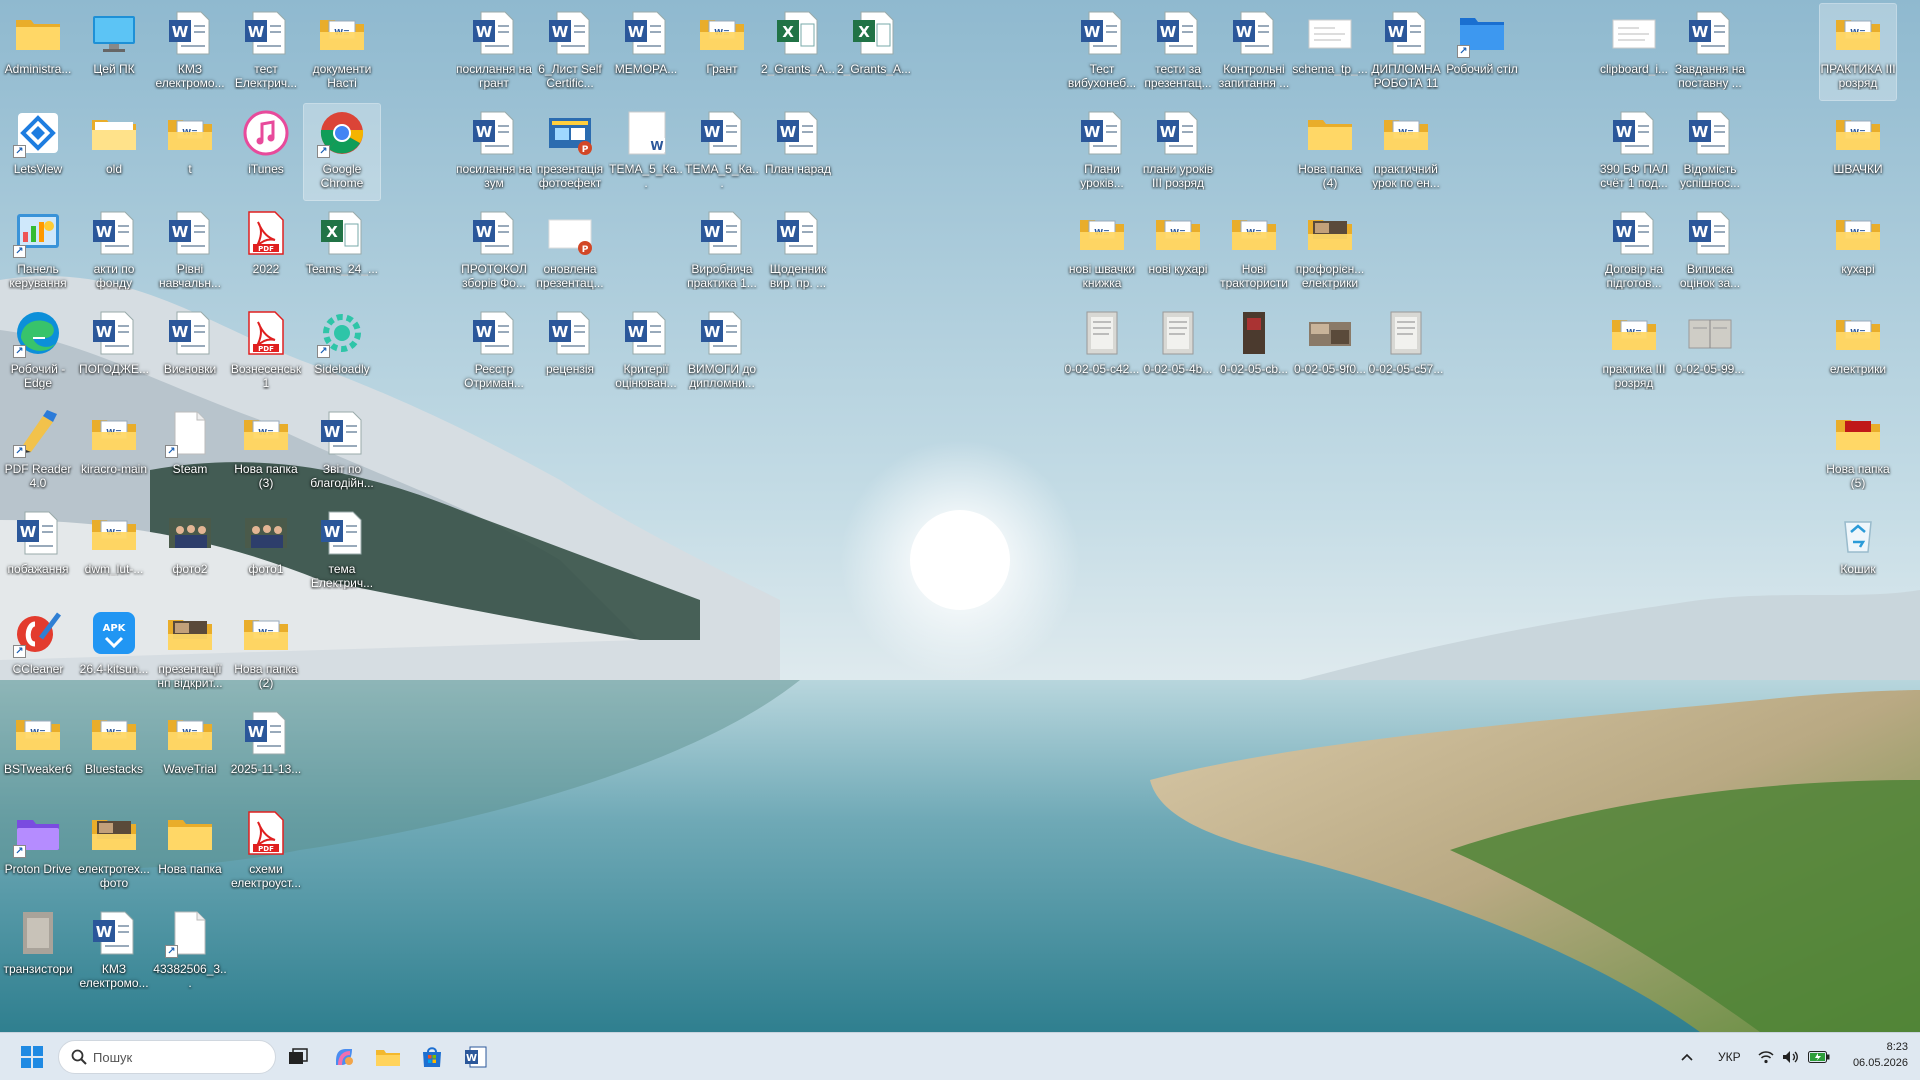 The image size is (1920, 1081). What do you see at coordinates (1819, 1057) in the screenshot?
I see `battery-indicator` at bounding box center [1819, 1057].